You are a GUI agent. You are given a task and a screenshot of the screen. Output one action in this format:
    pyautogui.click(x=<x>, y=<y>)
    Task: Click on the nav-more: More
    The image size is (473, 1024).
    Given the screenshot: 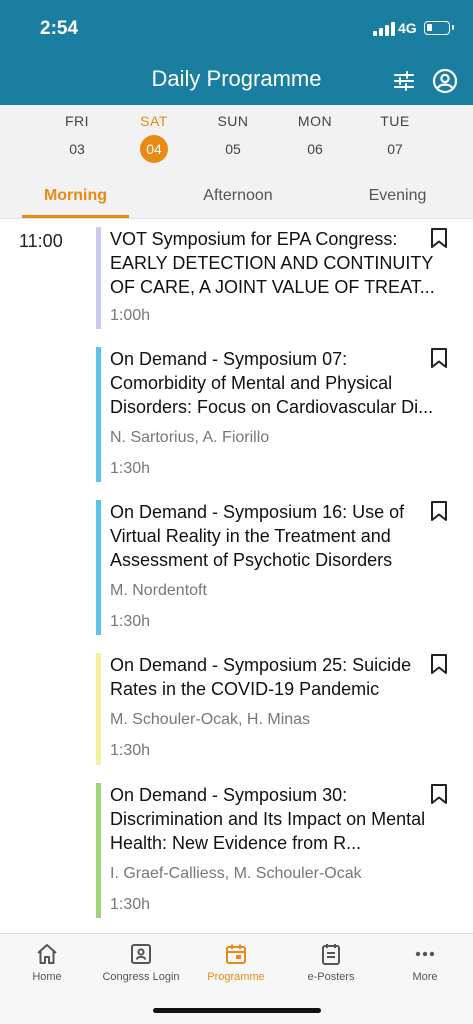 What is the action you would take?
    pyautogui.click(x=425, y=962)
    